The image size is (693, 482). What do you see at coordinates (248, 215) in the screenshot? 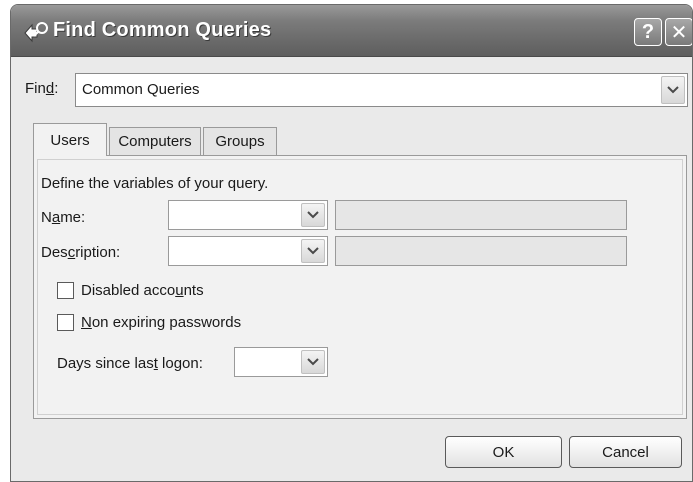
I see `name-condition-combobox` at bounding box center [248, 215].